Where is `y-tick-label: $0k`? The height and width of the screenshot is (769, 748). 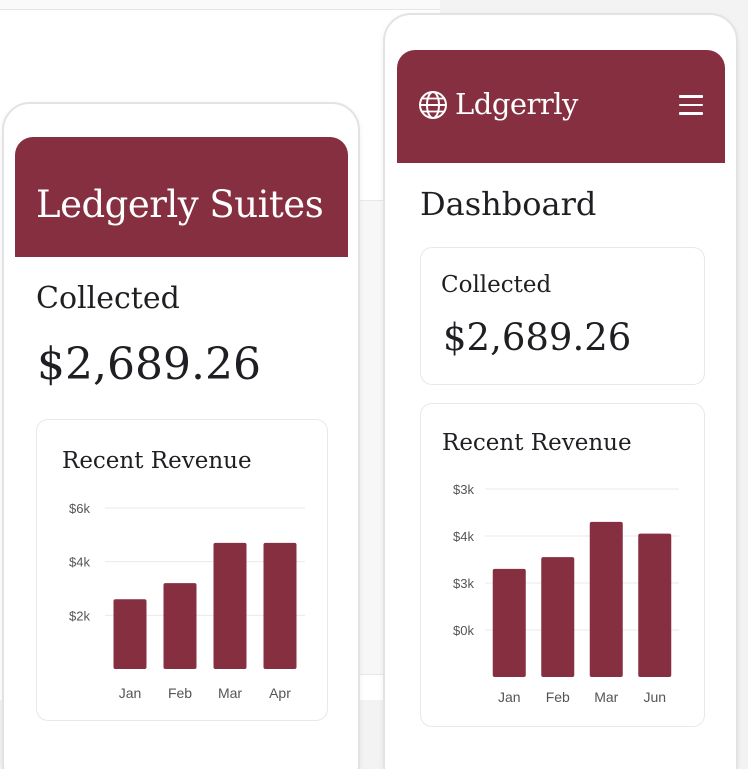 y-tick-label: $0k is located at coordinates (463, 630).